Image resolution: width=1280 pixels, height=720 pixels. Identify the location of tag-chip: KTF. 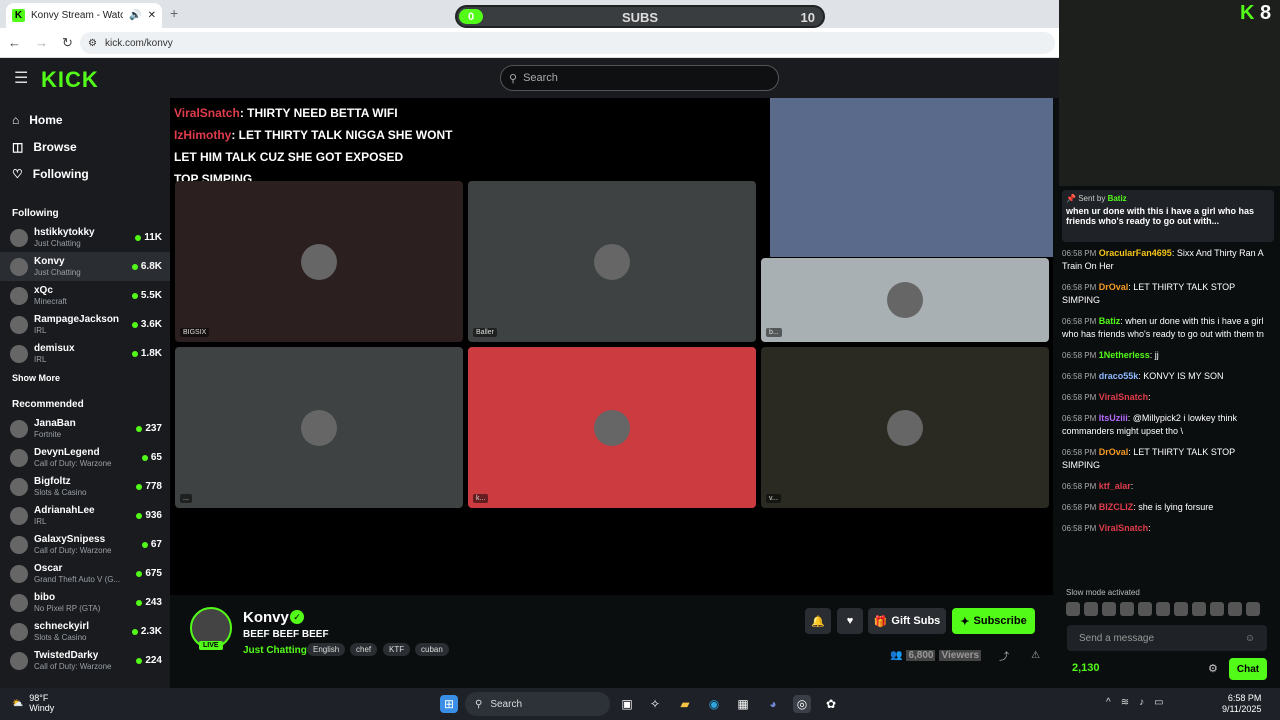
(397, 649).